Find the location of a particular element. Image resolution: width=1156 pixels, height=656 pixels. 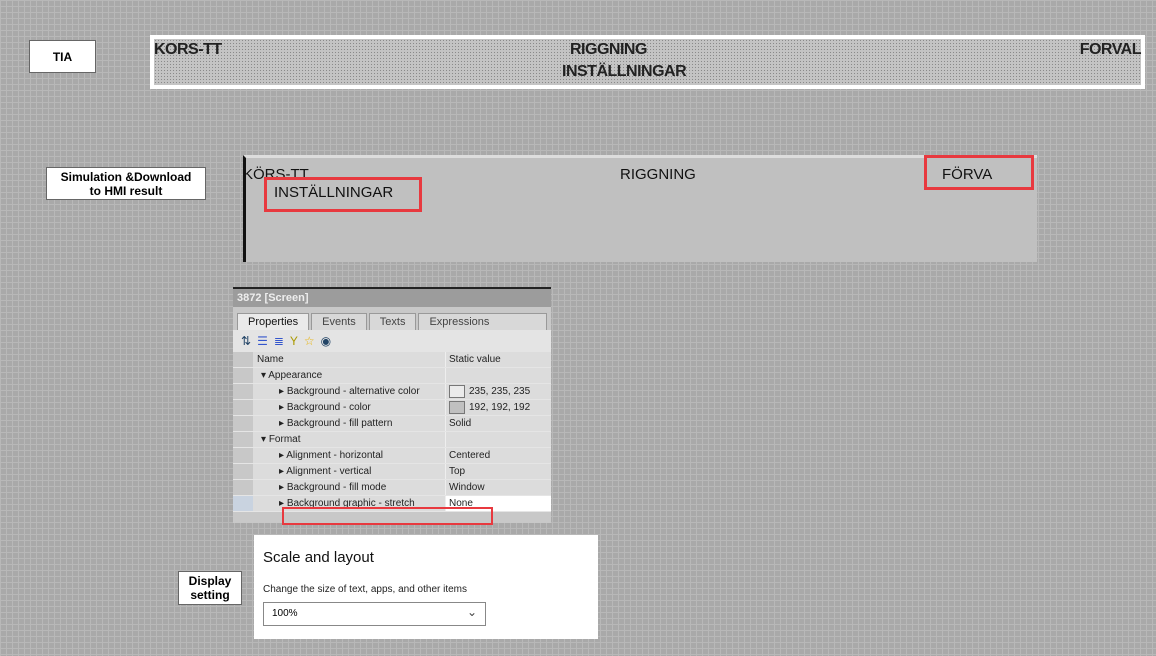

tab-texts: Texts is located at coordinates (392, 321).